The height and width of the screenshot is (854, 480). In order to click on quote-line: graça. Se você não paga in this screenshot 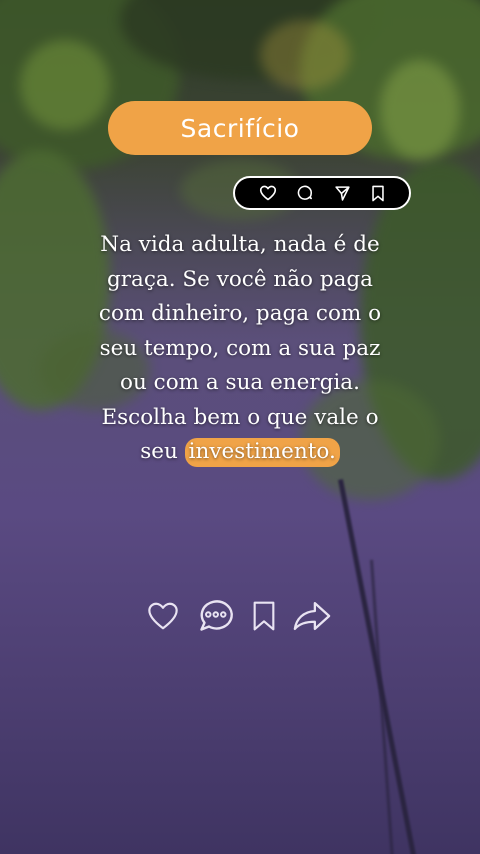, I will do `click(240, 279)`.